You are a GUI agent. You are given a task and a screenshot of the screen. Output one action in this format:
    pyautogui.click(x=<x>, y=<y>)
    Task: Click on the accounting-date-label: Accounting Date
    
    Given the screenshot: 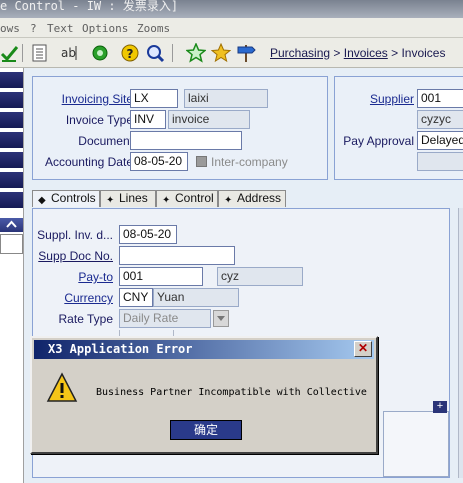 What is the action you would take?
    pyautogui.click(x=88, y=162)
    